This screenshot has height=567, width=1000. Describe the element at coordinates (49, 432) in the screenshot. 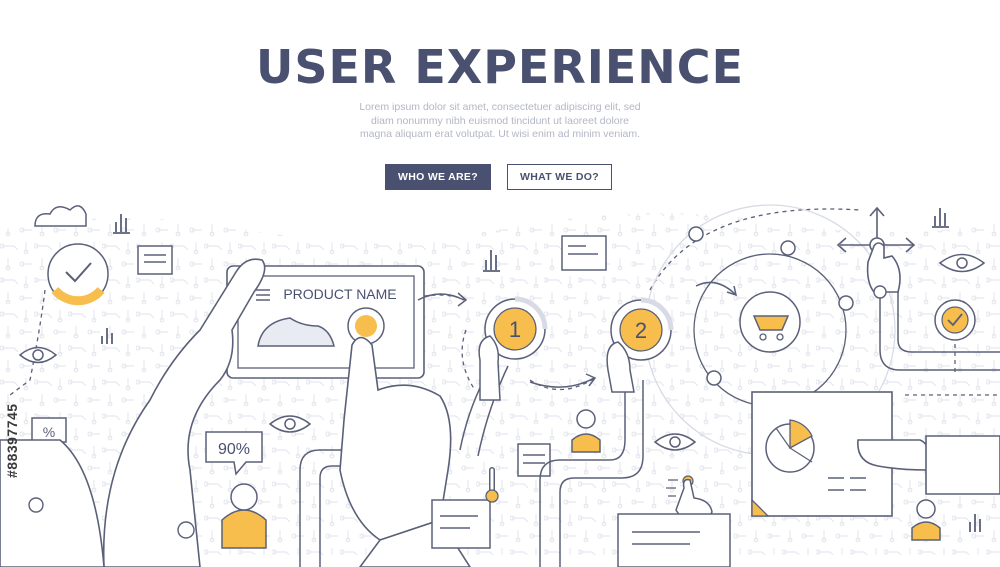

I see `percent-sign: %` at that location.